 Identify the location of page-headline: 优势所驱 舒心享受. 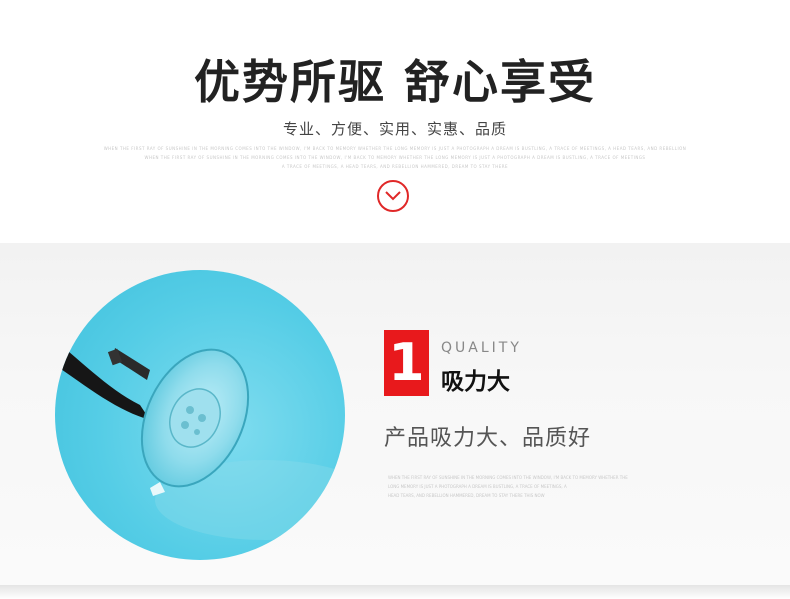
(394, 82).